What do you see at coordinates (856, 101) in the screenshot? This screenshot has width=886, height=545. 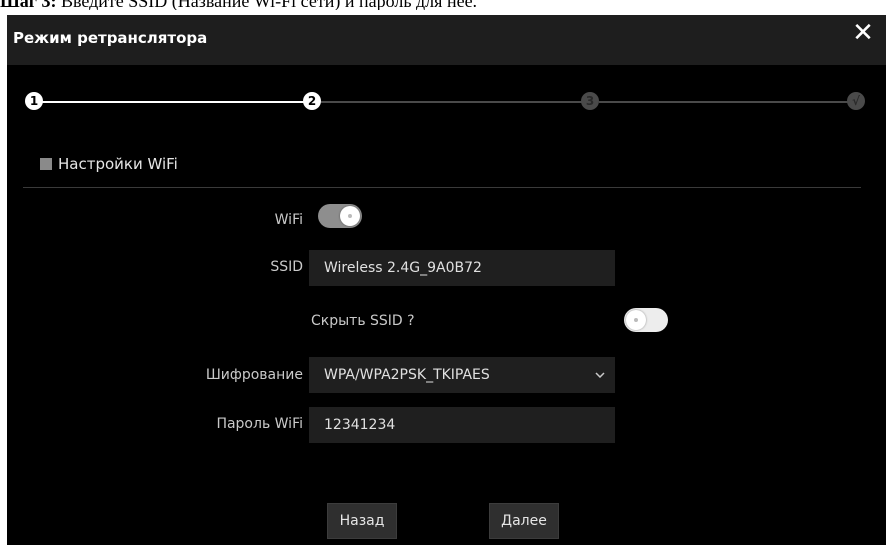 I see `step-finish-indicator: √` at bounding box center [856, 101].